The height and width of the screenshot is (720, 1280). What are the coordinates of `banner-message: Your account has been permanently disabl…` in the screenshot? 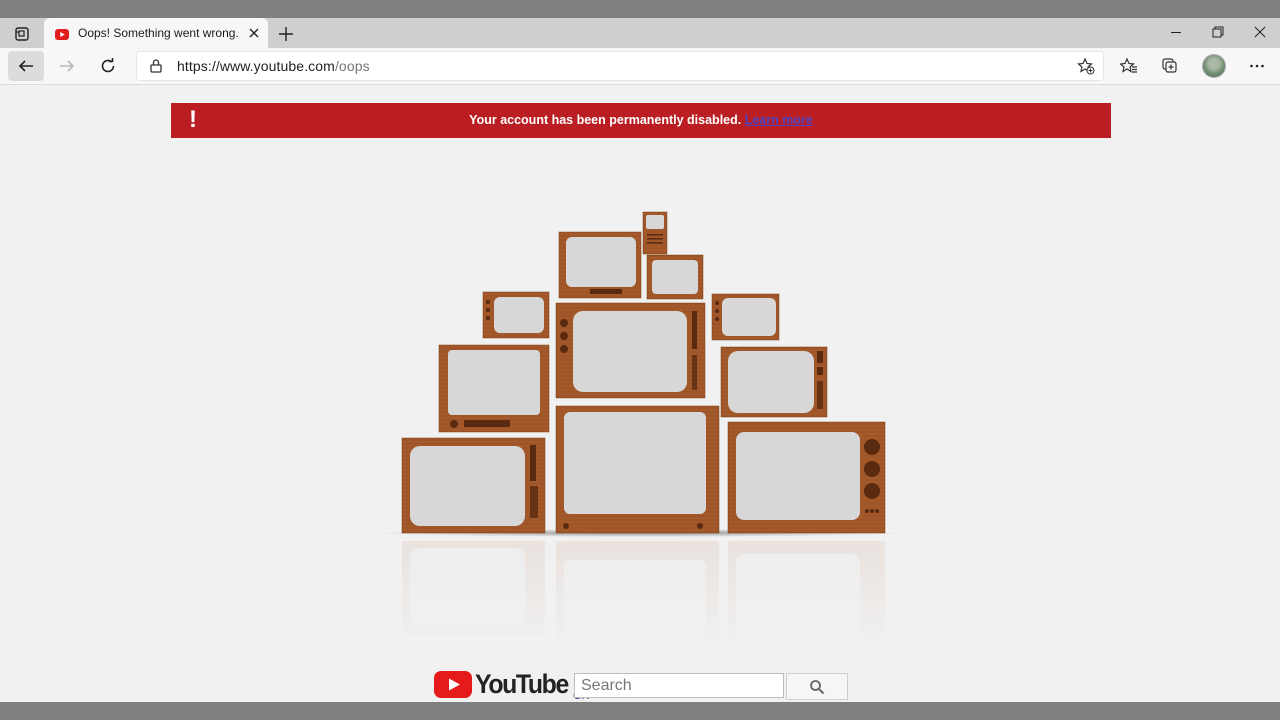 It's located at (641, 120).